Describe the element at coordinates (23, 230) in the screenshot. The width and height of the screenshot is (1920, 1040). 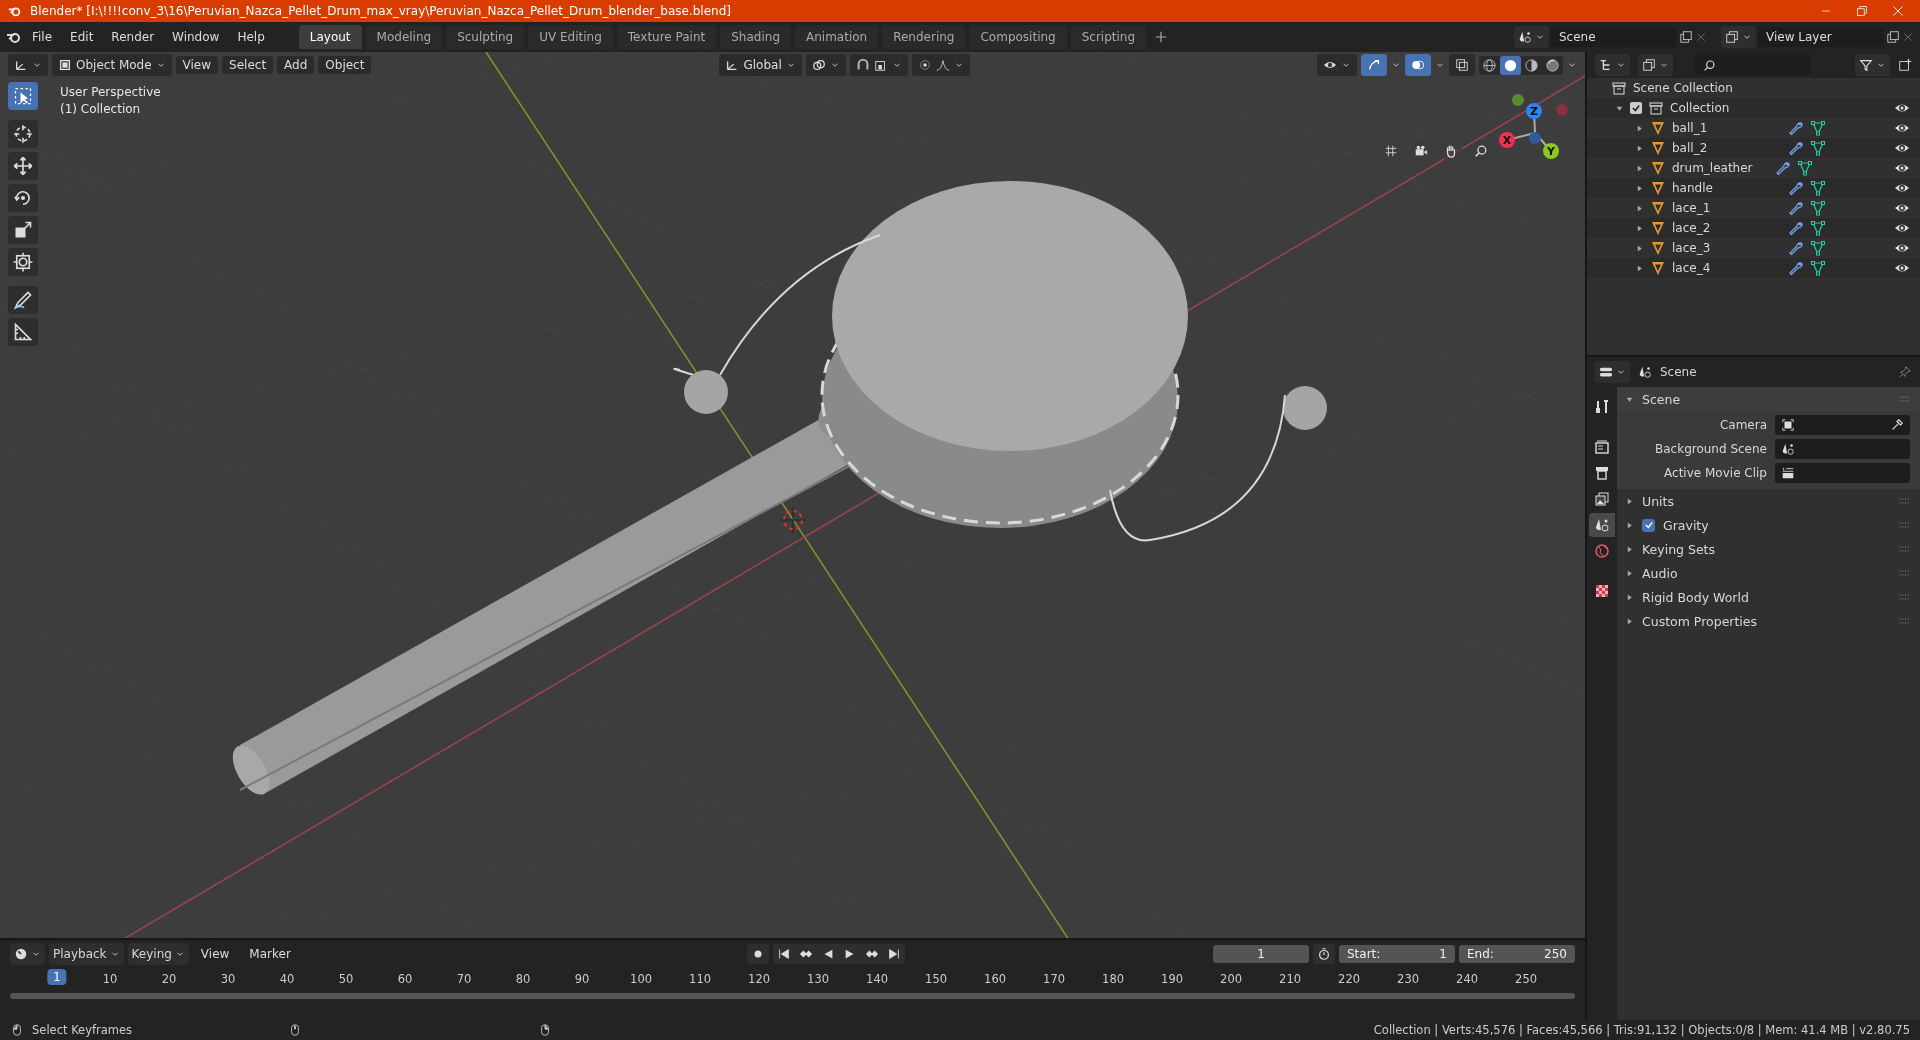
I see `scale-tool-button` at that location.